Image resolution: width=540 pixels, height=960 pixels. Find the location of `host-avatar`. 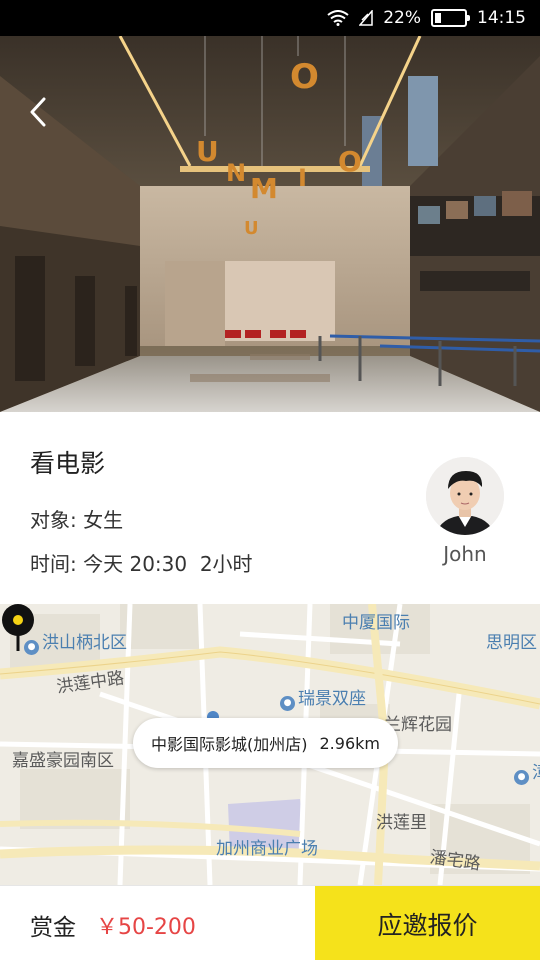

host-avatar is located at coordinates (465, 496).